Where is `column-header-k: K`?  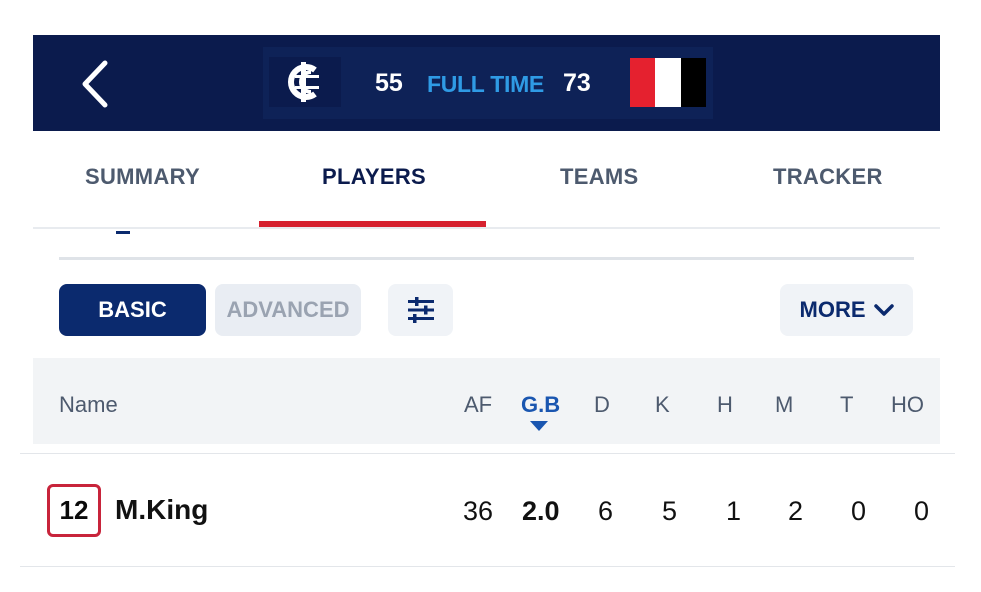
column-header-k: K is located at coordinates (662, 405).